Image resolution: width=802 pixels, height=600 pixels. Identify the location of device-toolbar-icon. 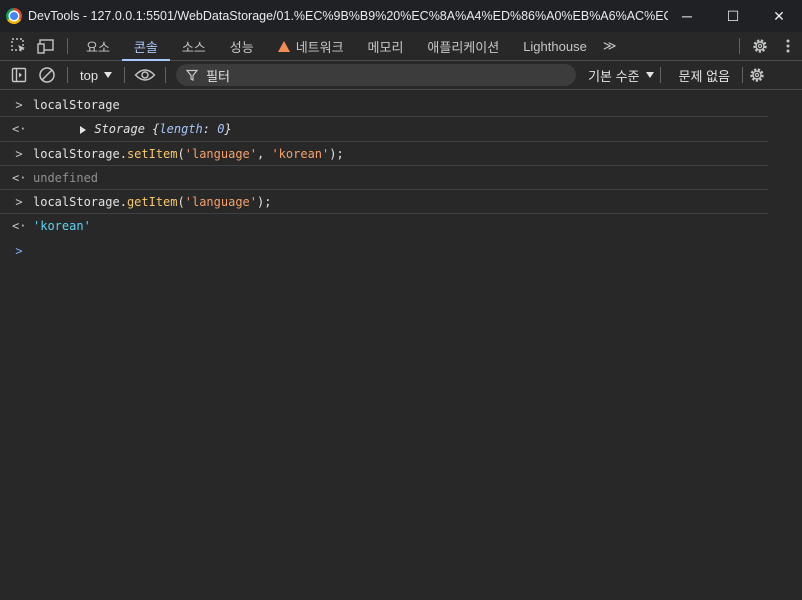
(47, 46).